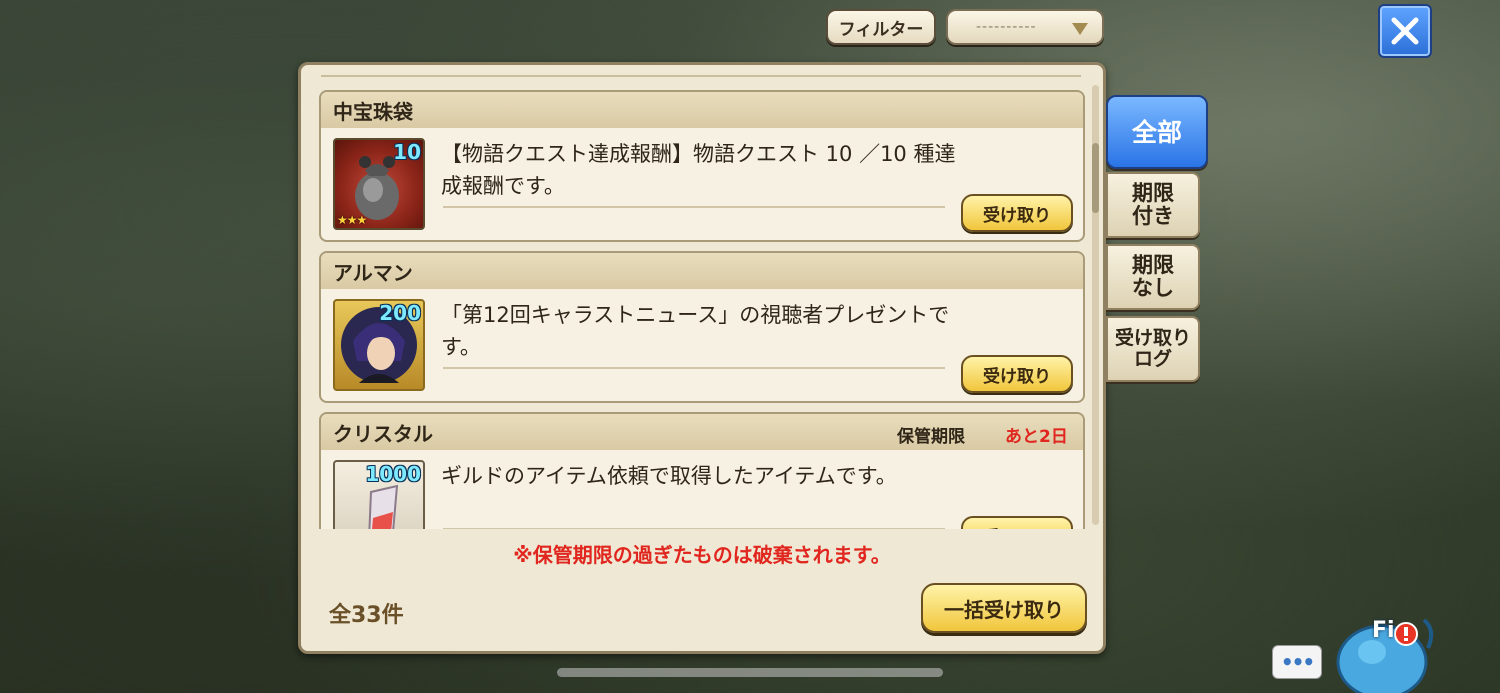 This screenshot has width=1500, height=693. I want to click on item-name: 中宝珠袋, so click(702, 110).